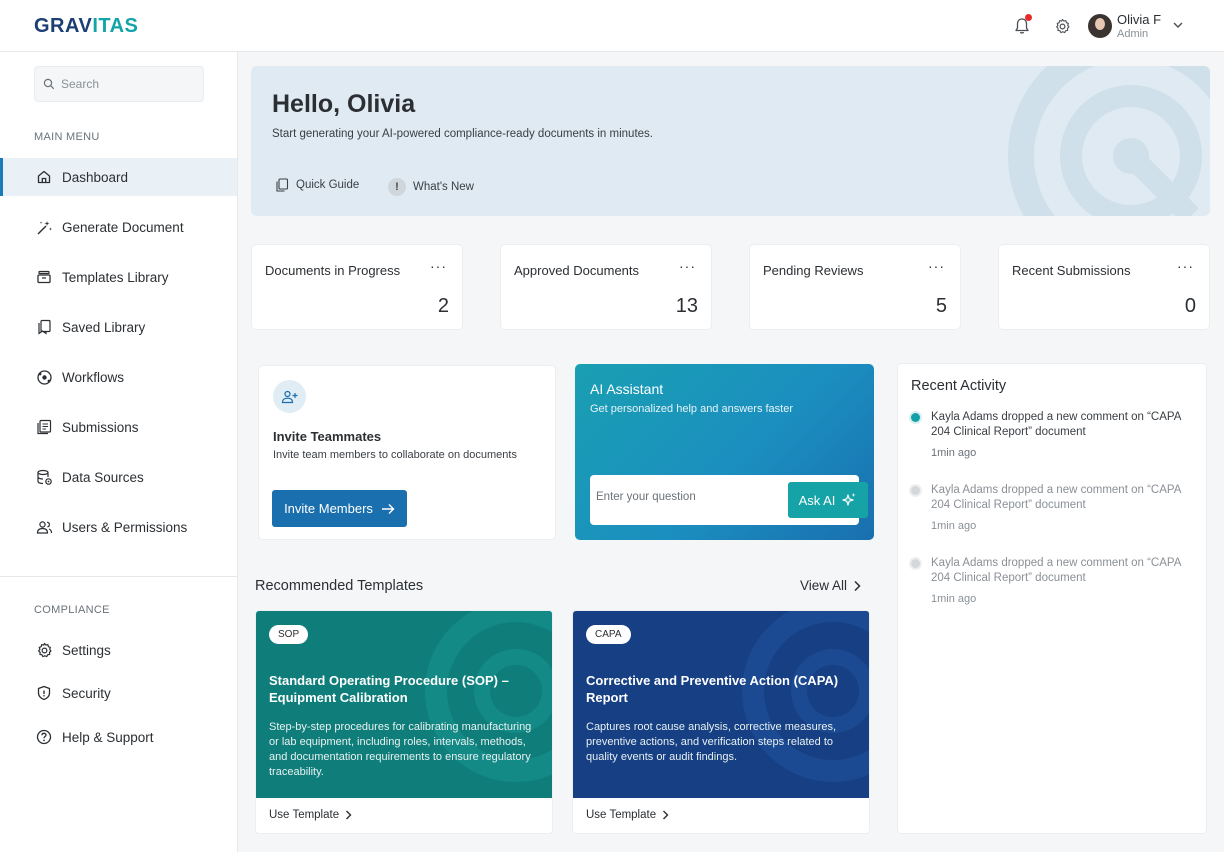 This screenshot has width=1224, height=852. Describe the element at coordinates (95, 177) in the screenshot. I see `sidebar-item-label: Dashboard` at that location.